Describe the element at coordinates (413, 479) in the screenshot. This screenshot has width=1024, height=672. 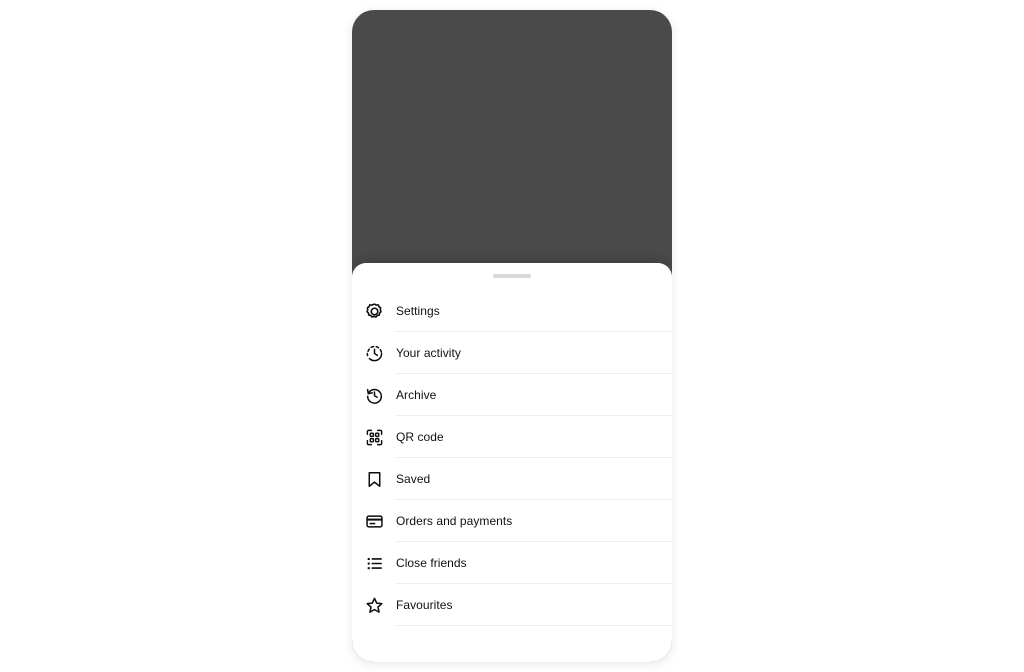
I see `menu-item-label: Saved` at that location.